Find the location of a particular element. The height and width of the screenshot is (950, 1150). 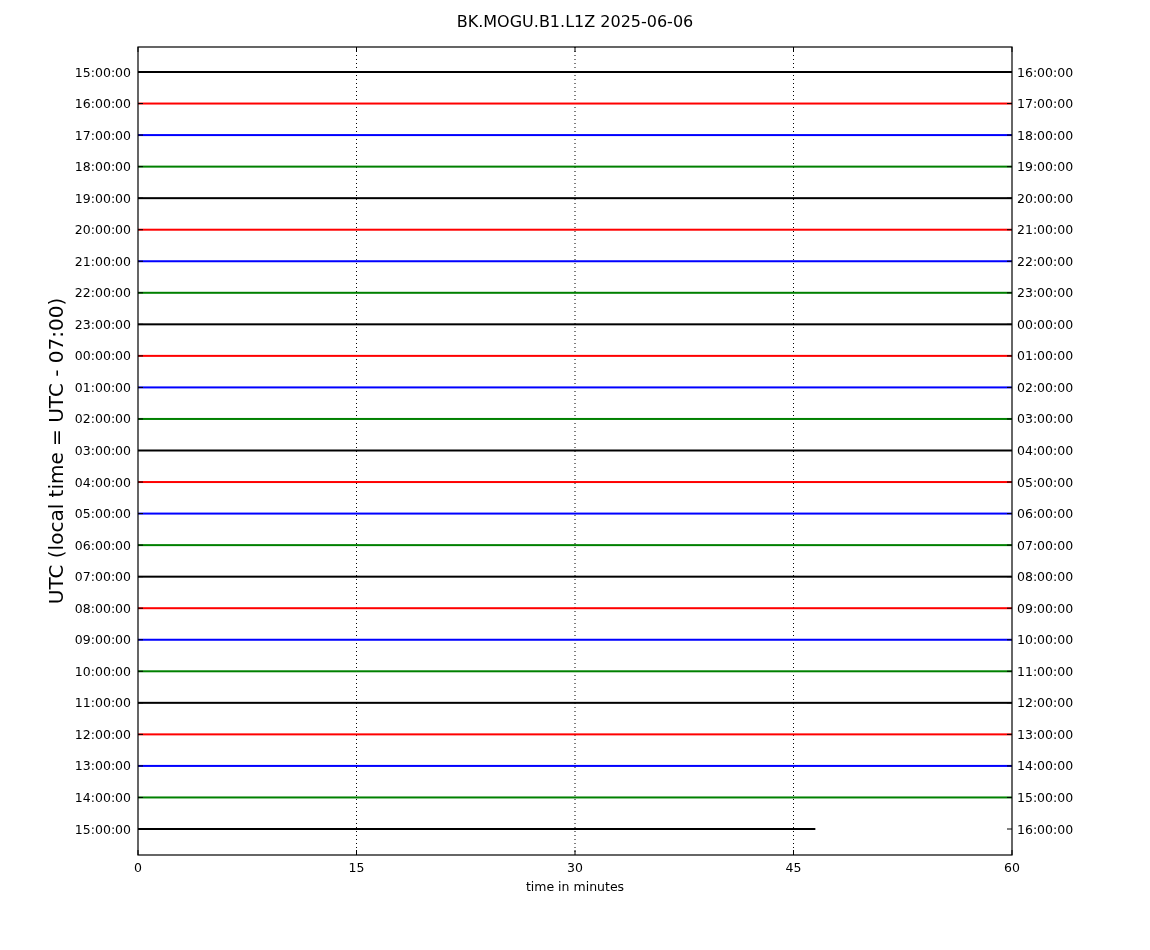

x-tick-label: 0 is located at coordinates (138, 867).